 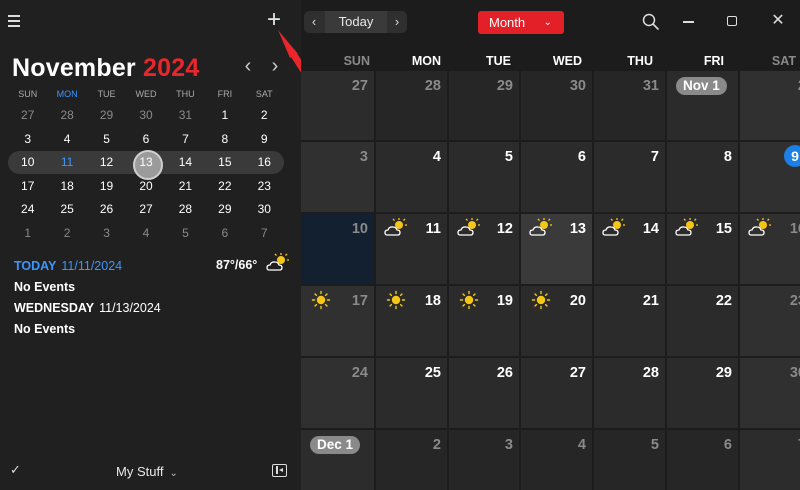 I want to click on mini-day: 24, so click(x=27, y=210).